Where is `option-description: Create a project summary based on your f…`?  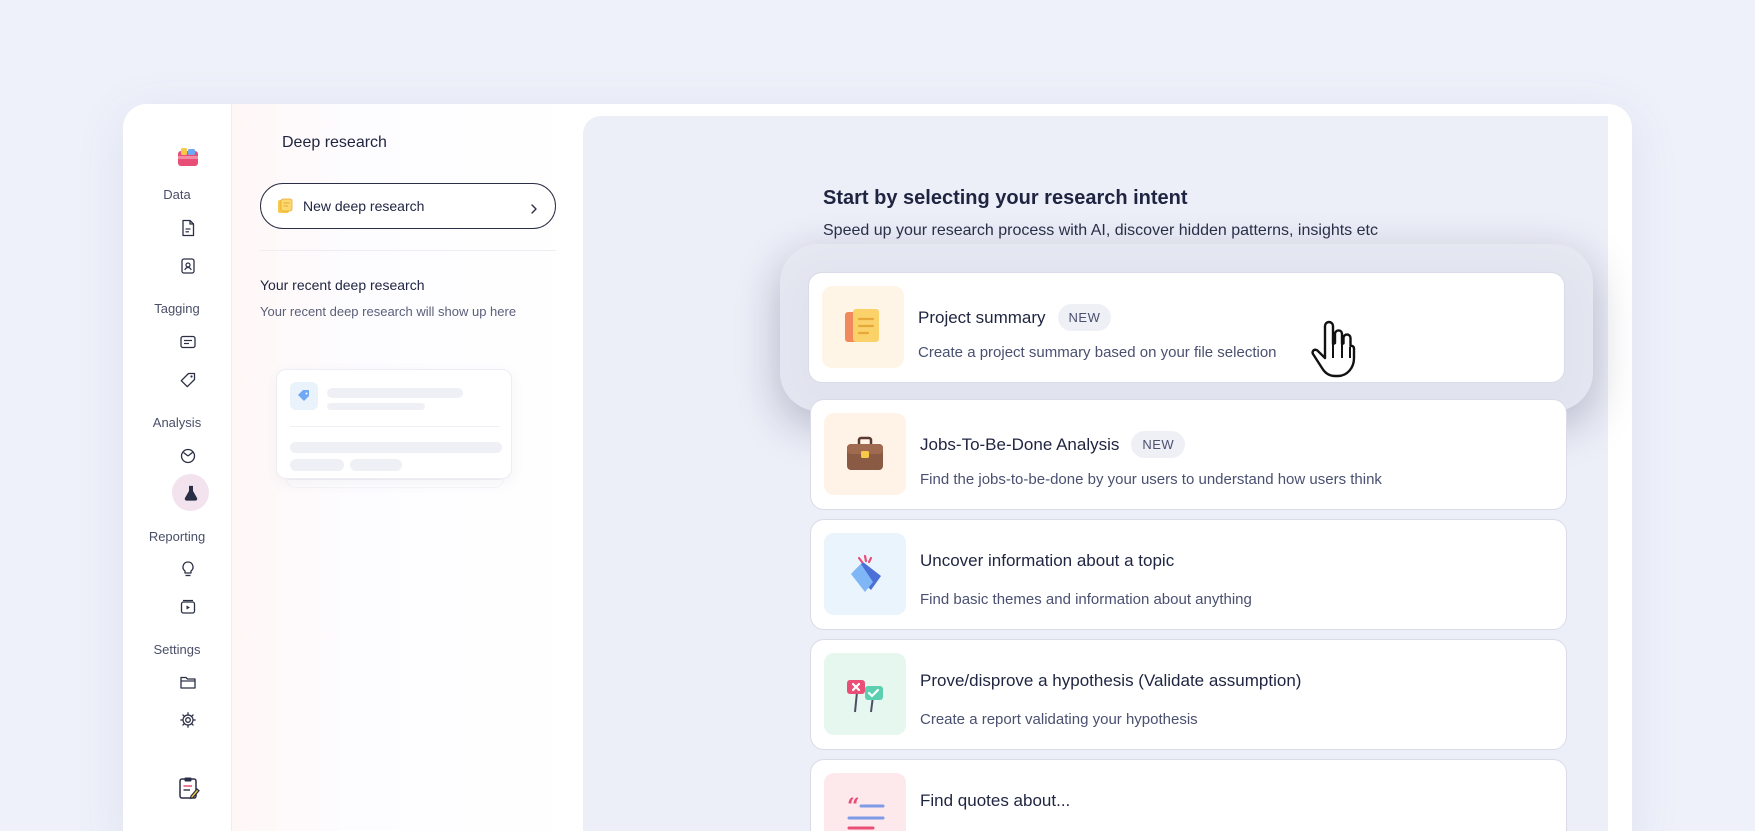
option-description: Create a project summary based on your f… is located at coordinates (1097, 352).